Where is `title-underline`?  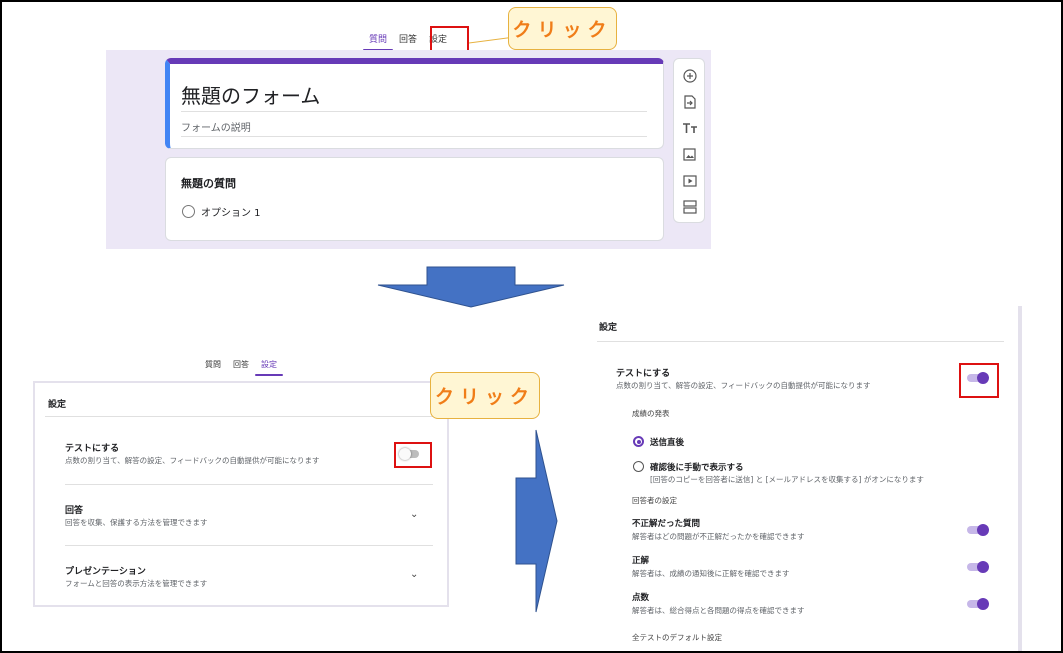
title-underline is located at coordinates (414, 111).